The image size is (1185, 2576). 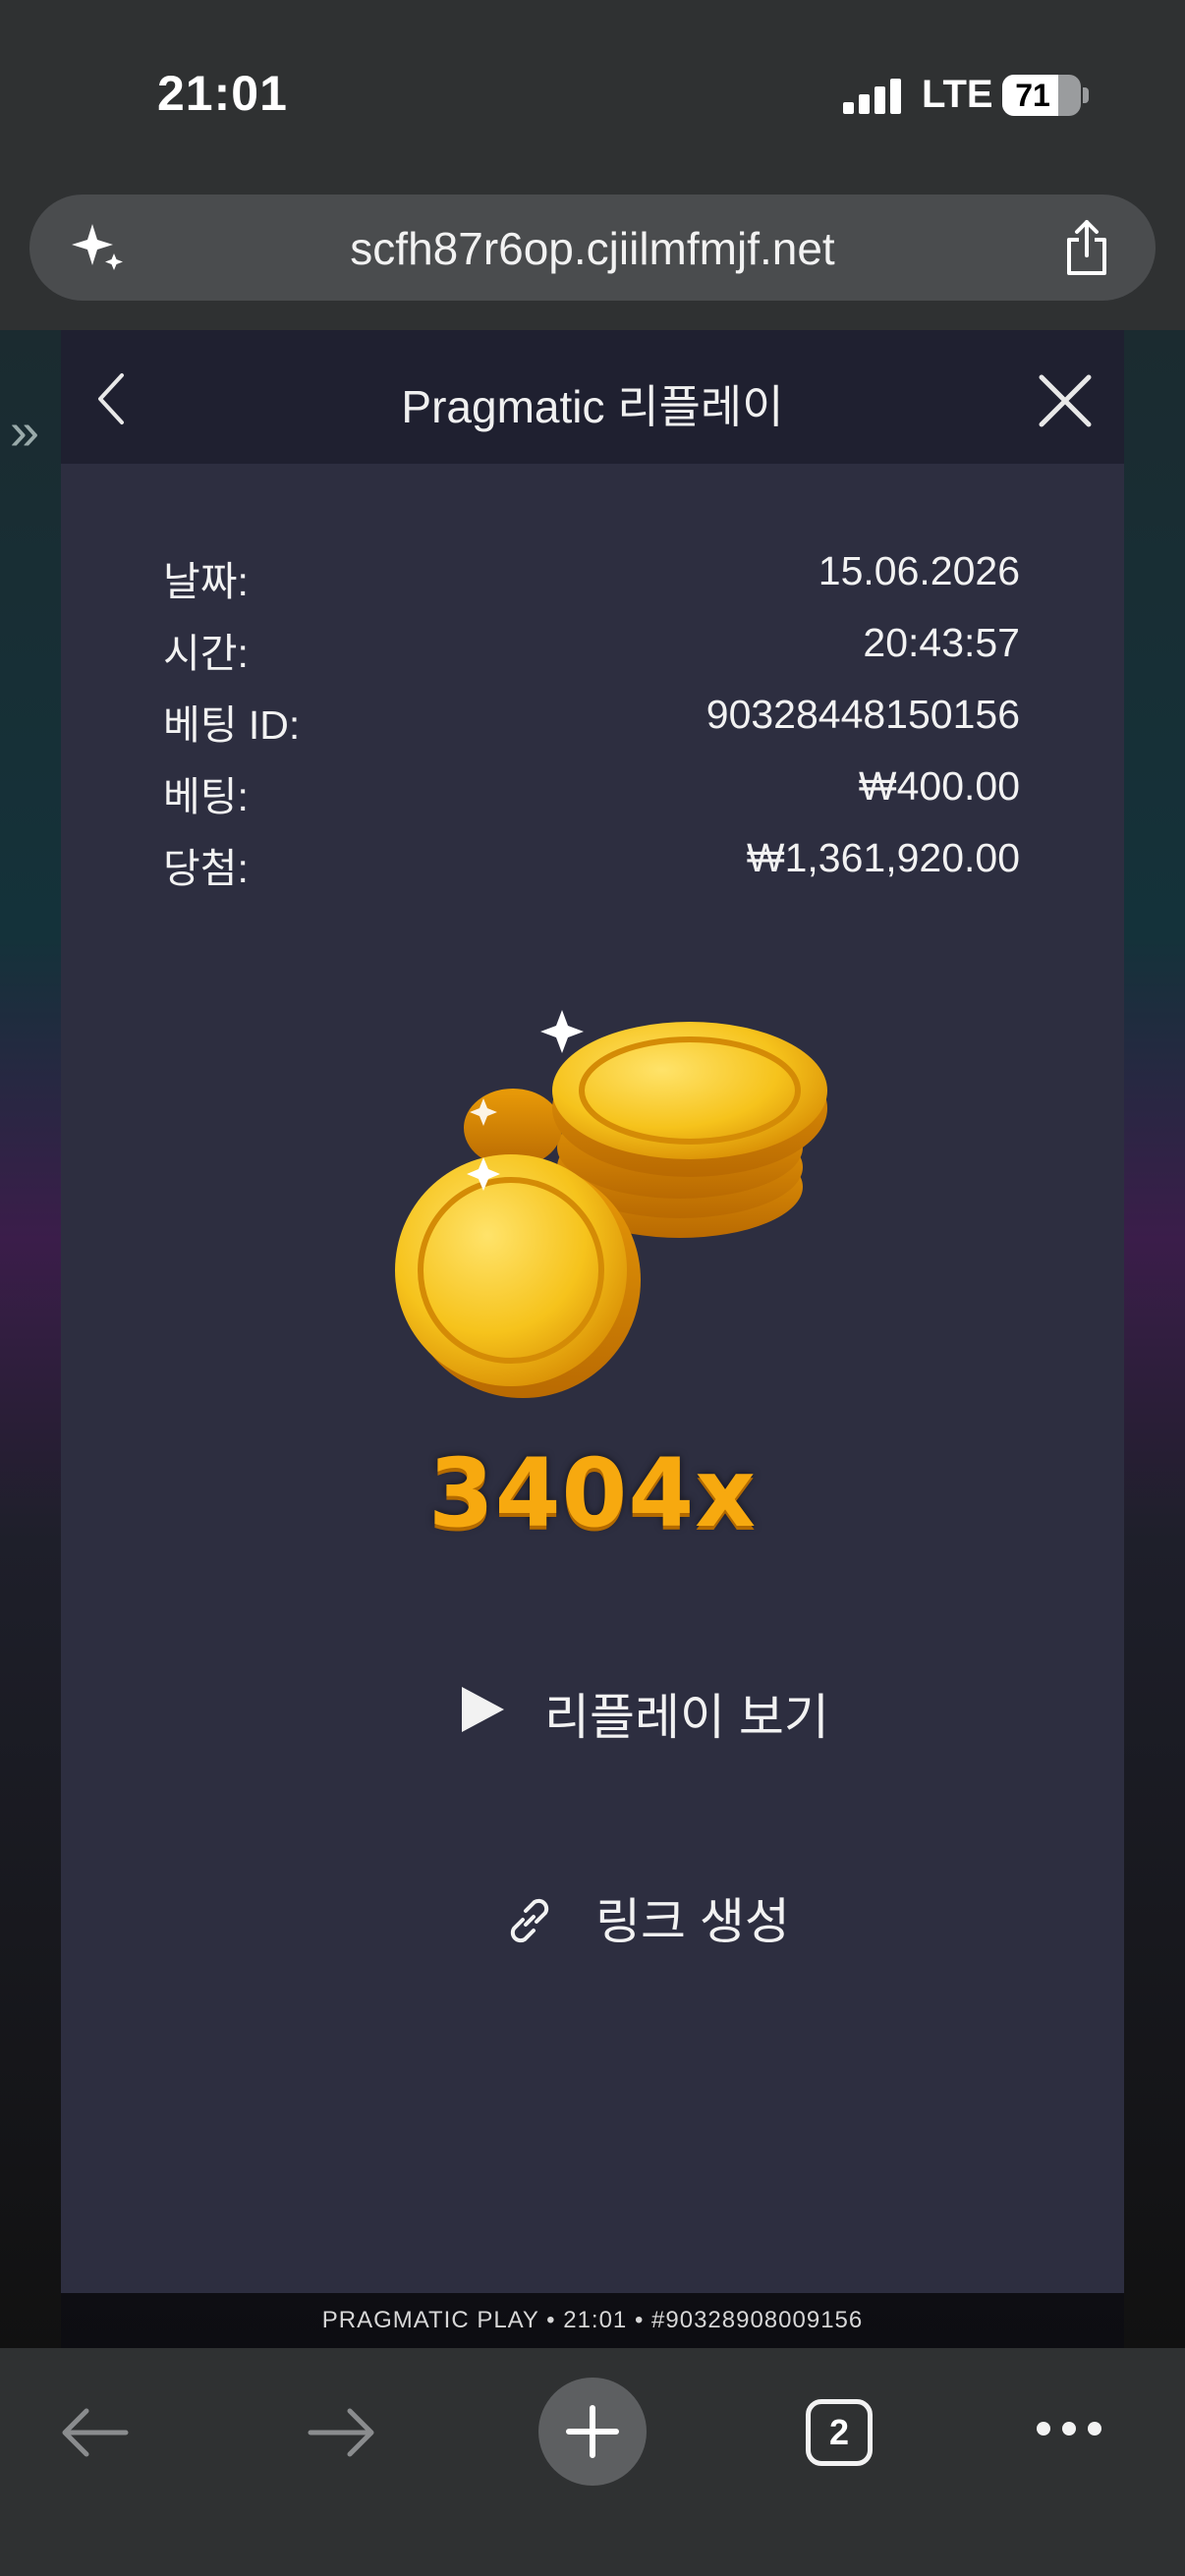 I want to click on coins-icon, so click(x=611, y=1204).